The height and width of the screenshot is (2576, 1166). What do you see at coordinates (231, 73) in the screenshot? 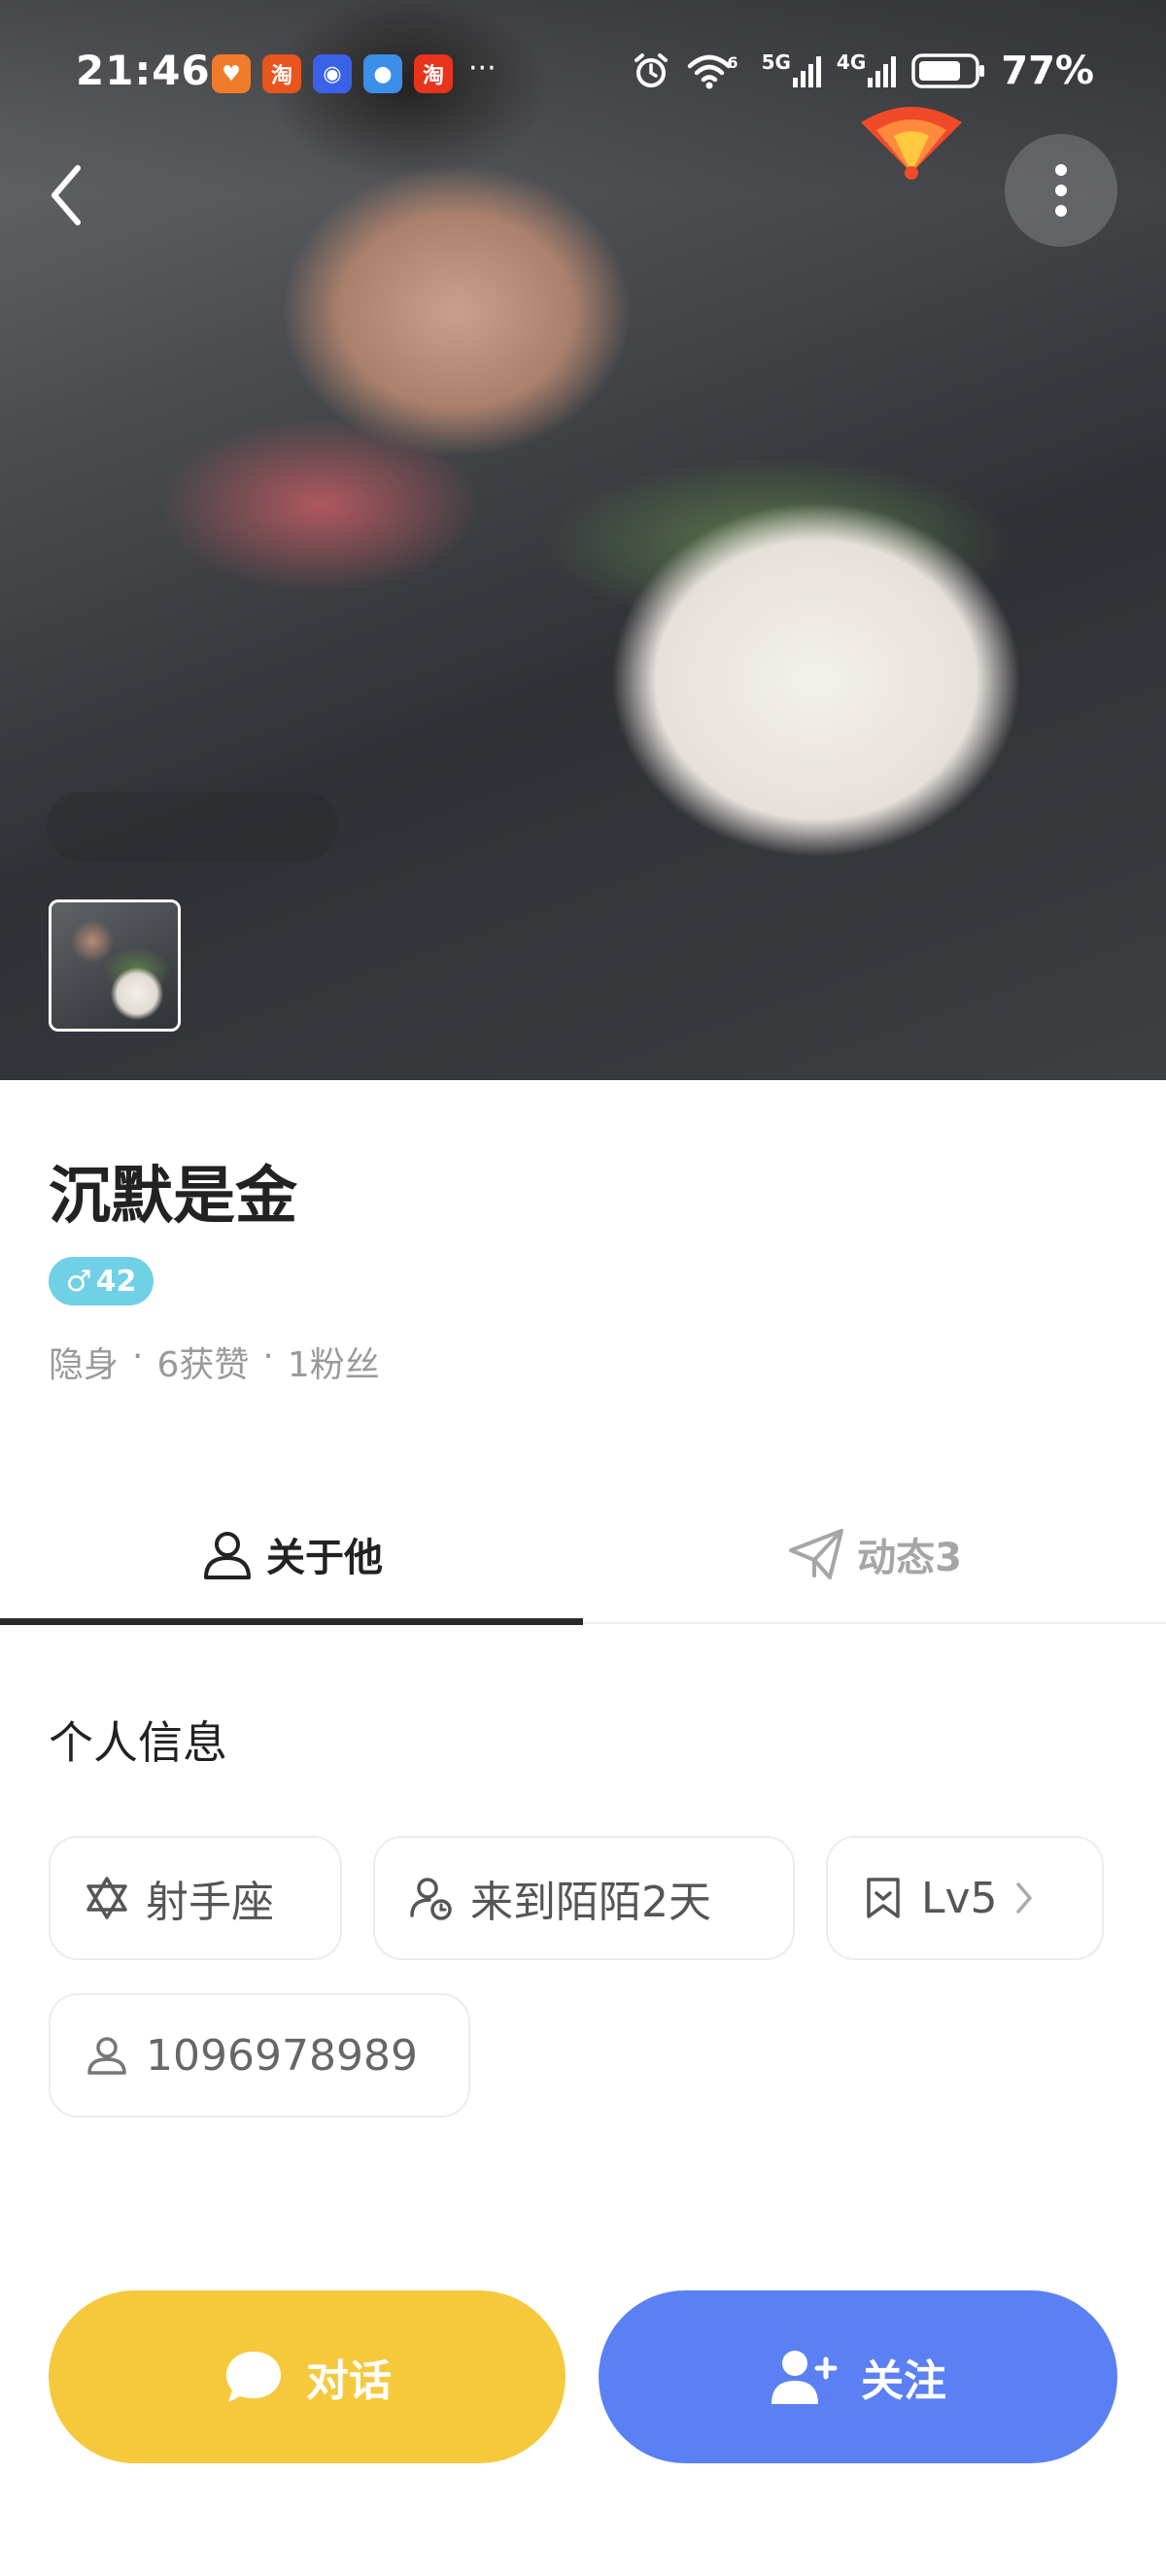
I see `taobao-badge-icon: ♥` at bounding box center [231, 73].